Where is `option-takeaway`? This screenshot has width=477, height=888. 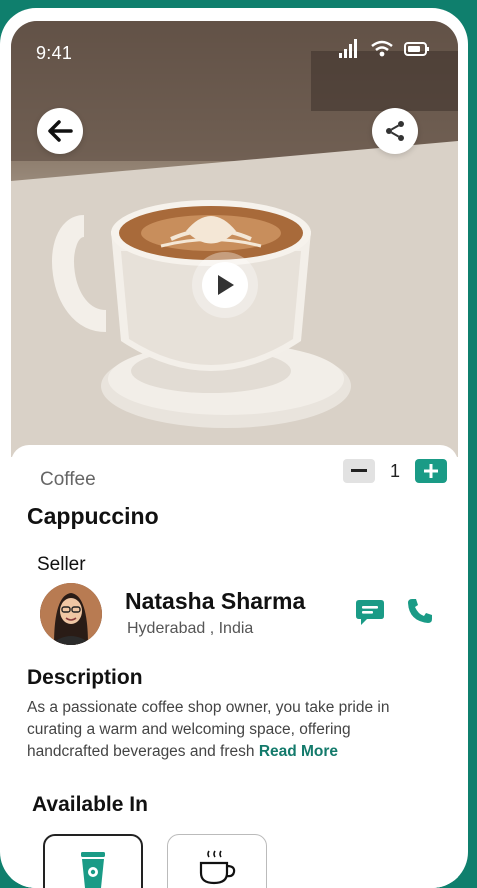 option-takeaway is located at coordinates (93, 861).